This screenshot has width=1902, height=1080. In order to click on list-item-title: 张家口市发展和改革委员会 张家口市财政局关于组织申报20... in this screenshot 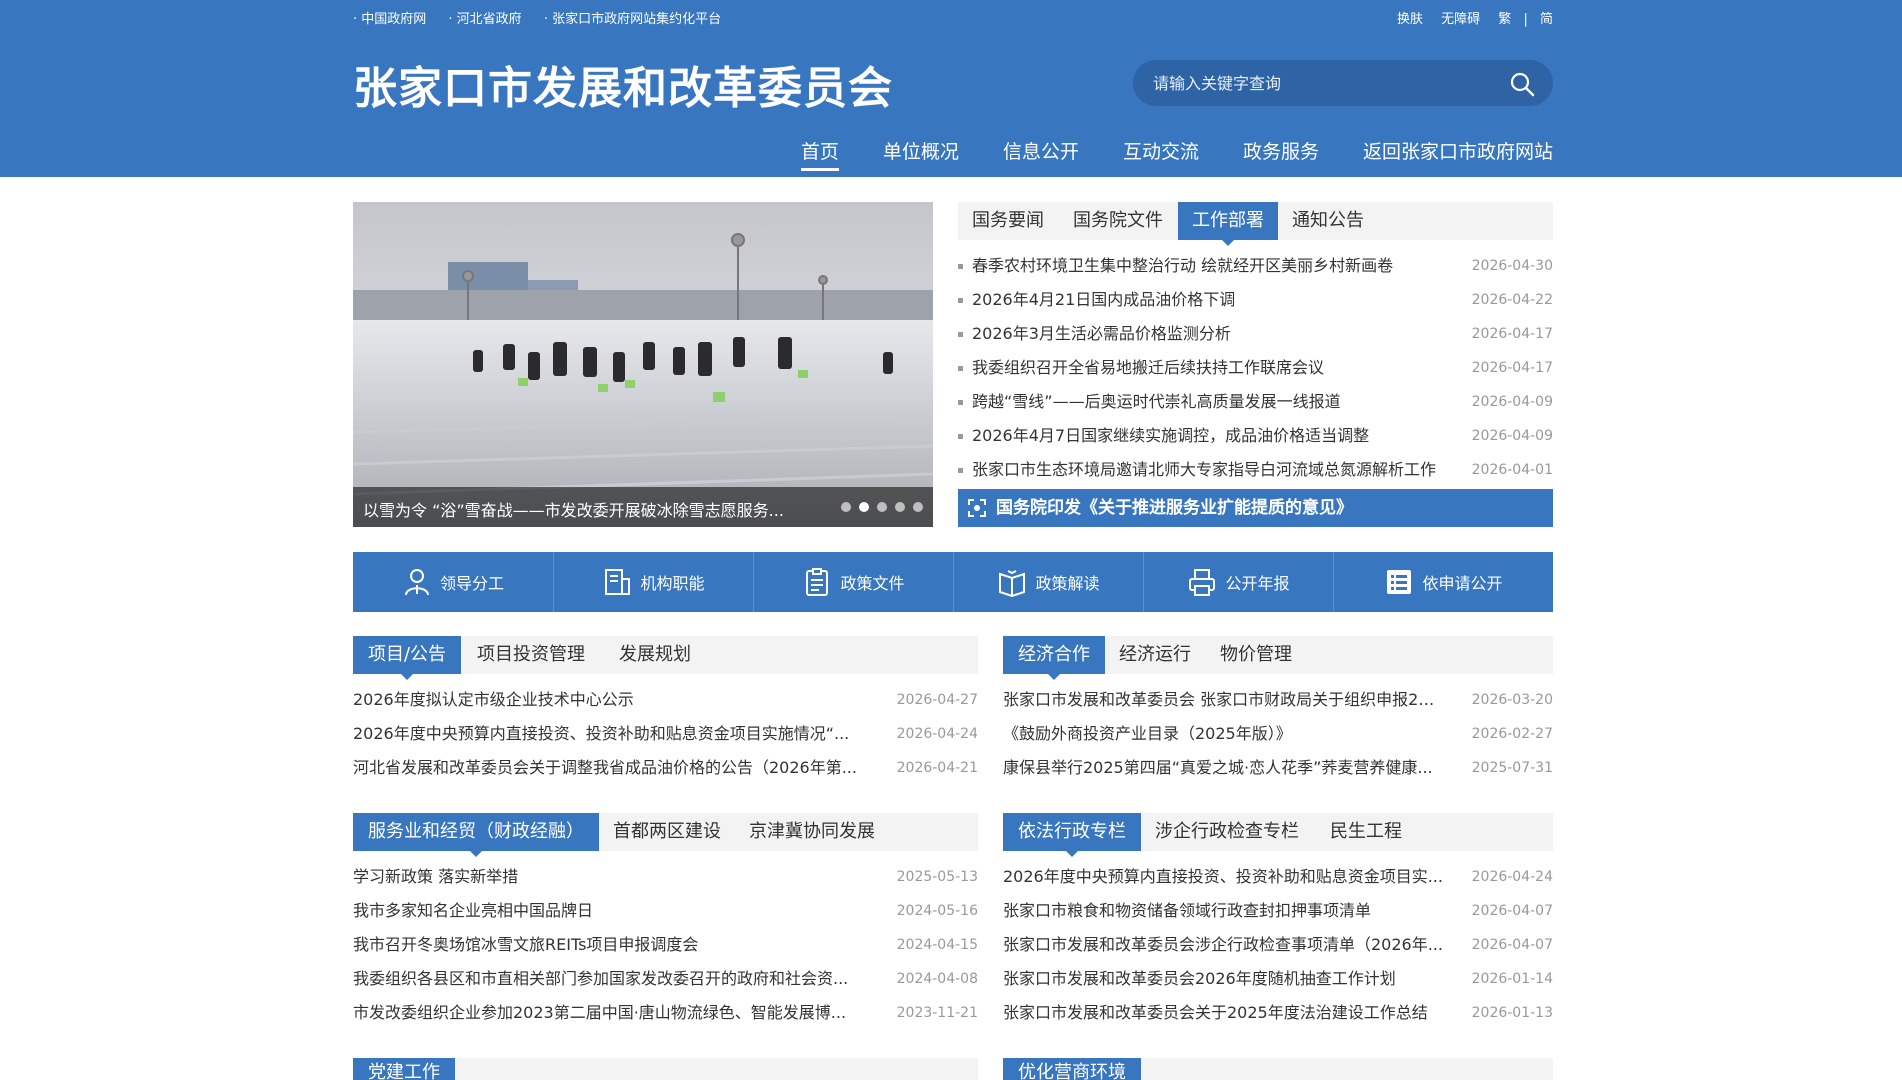, I will do `click(1223, 700)`.